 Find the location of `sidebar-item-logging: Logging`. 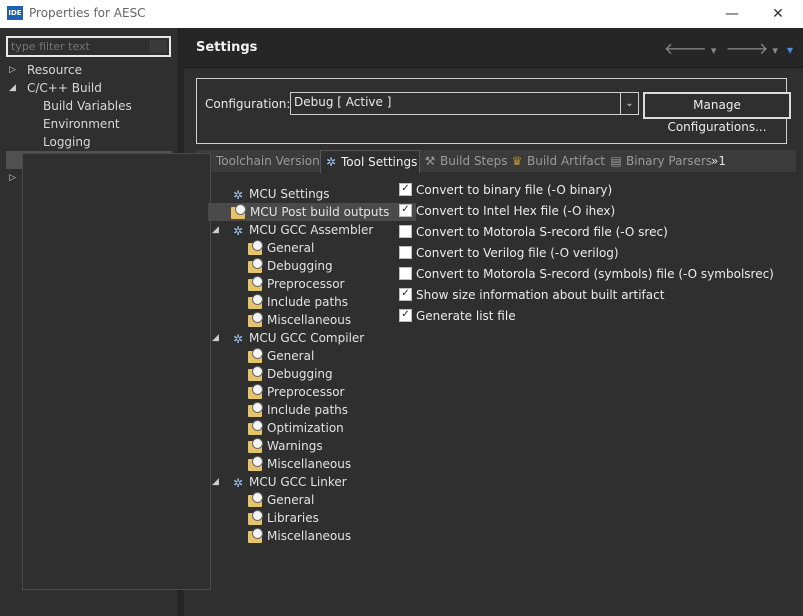

sidebar-item-logging: Logging is located at coordinates (86, 142).